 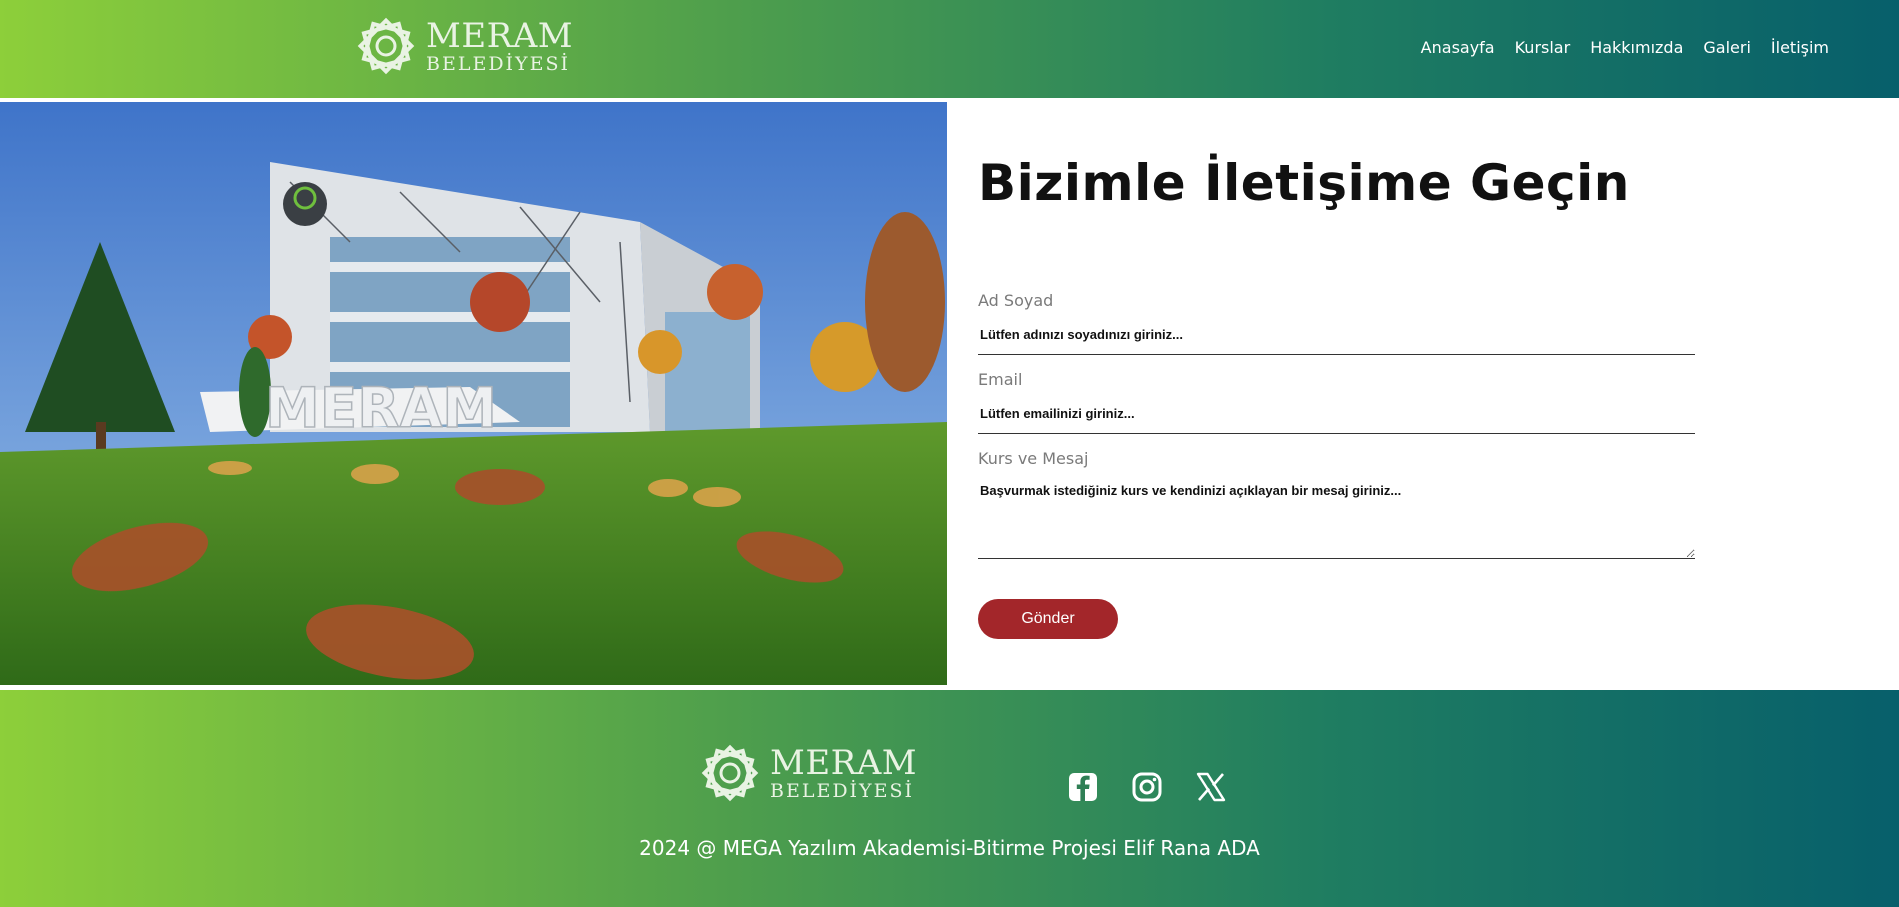 I want to click on submit-button: Gönder, so click(x=1048, y=619).